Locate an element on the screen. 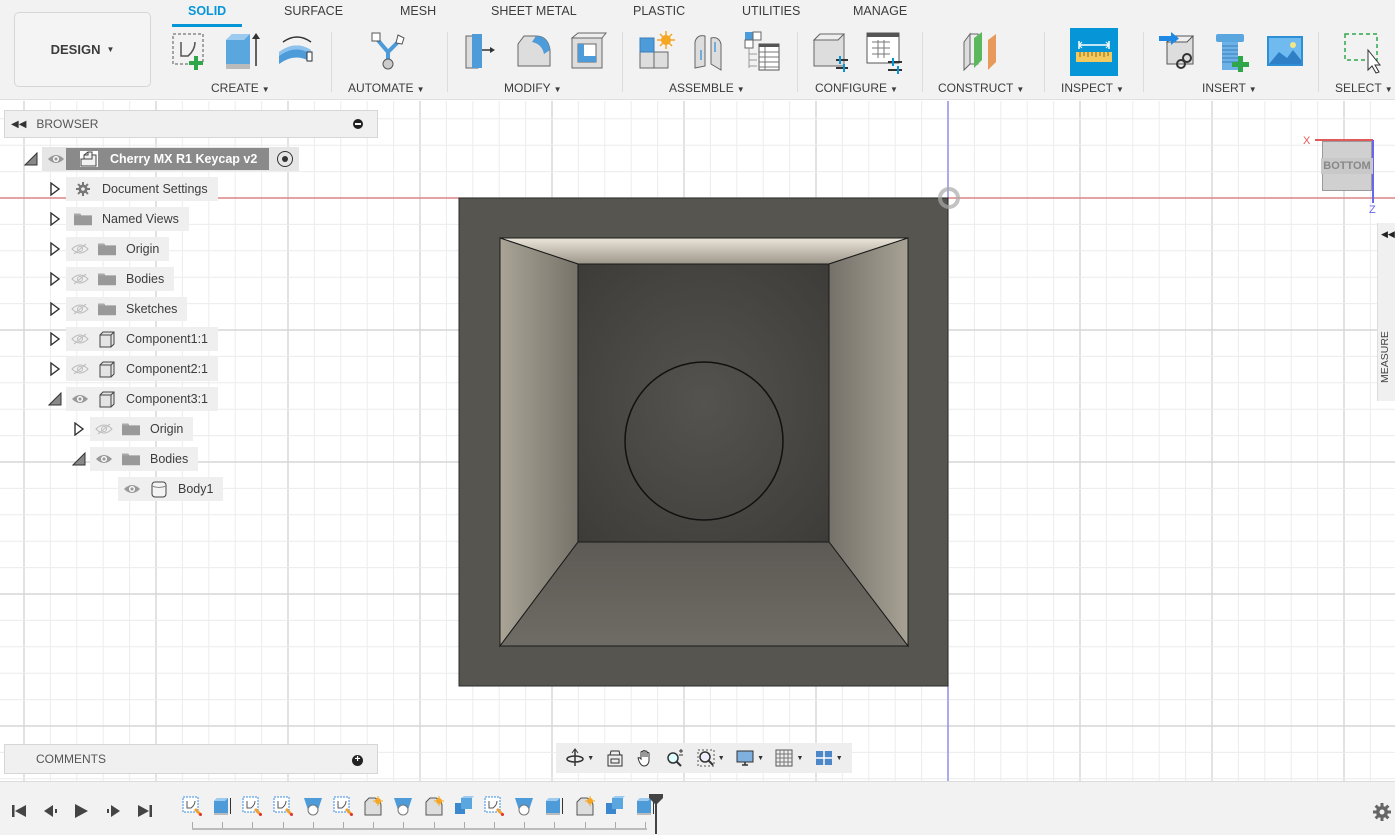  look-at-button is located at coordinates (615, 758).